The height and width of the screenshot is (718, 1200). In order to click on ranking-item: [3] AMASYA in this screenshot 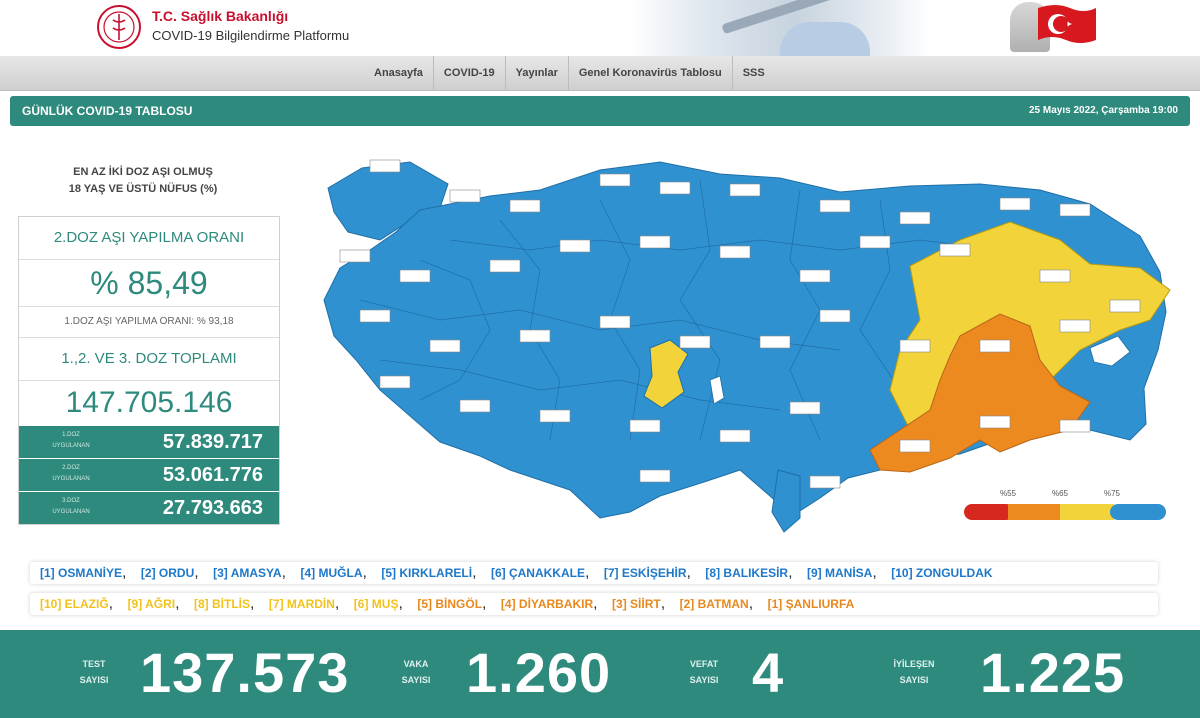, I will do `click(247, 573)`.